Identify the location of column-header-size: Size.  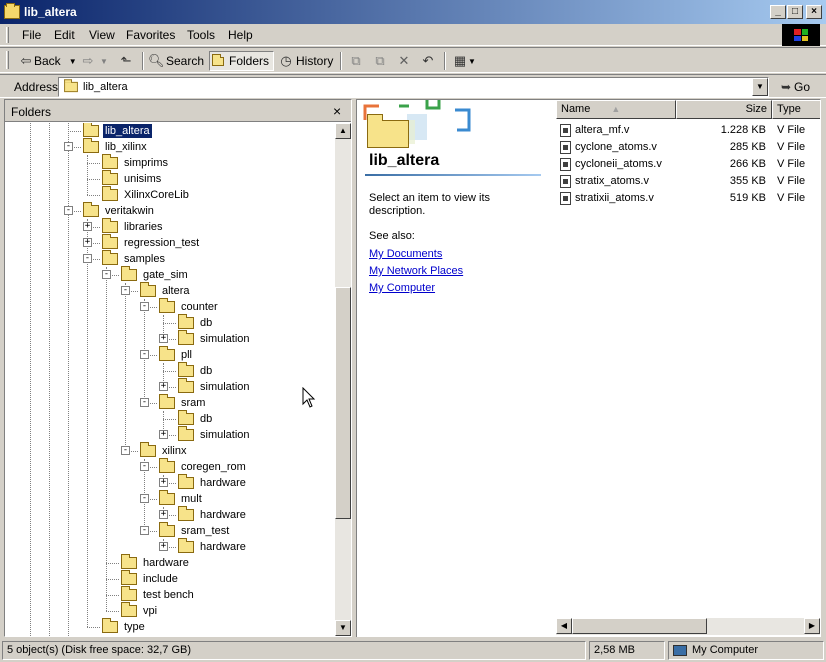
(724, 109).